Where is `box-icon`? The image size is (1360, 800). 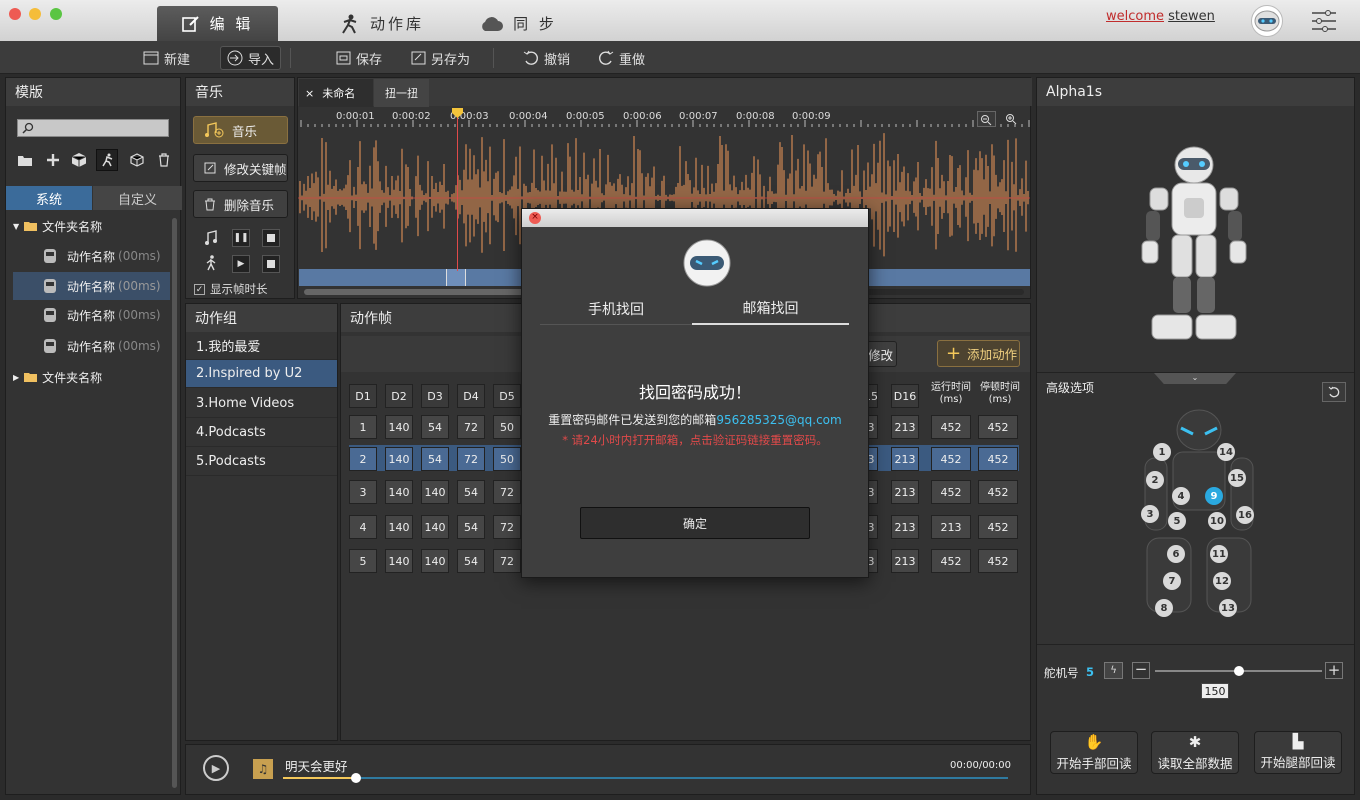 box-icon is located at coordinates (137, 160).